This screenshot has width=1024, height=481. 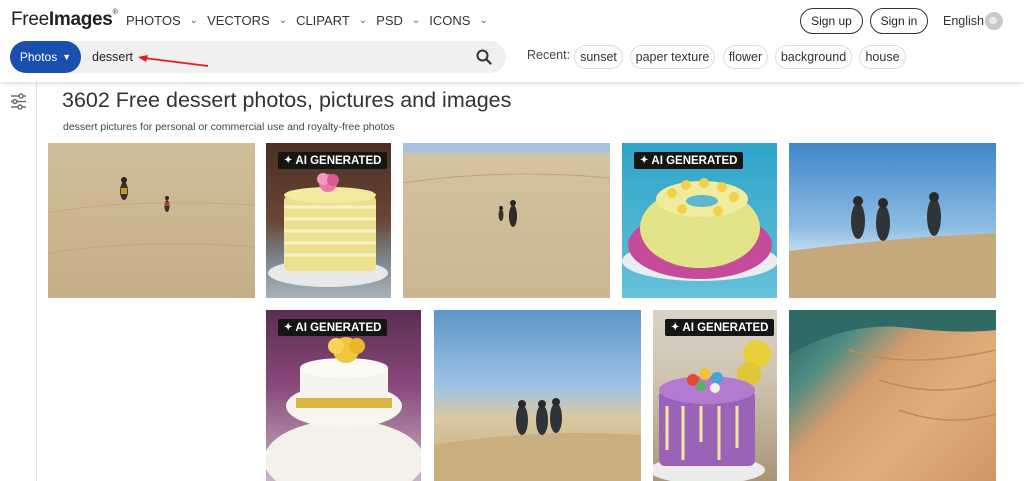 I want to click on image-thumbnail-ai-cake-1: ✦ AI GENERATED, so click(x=328, y=220).